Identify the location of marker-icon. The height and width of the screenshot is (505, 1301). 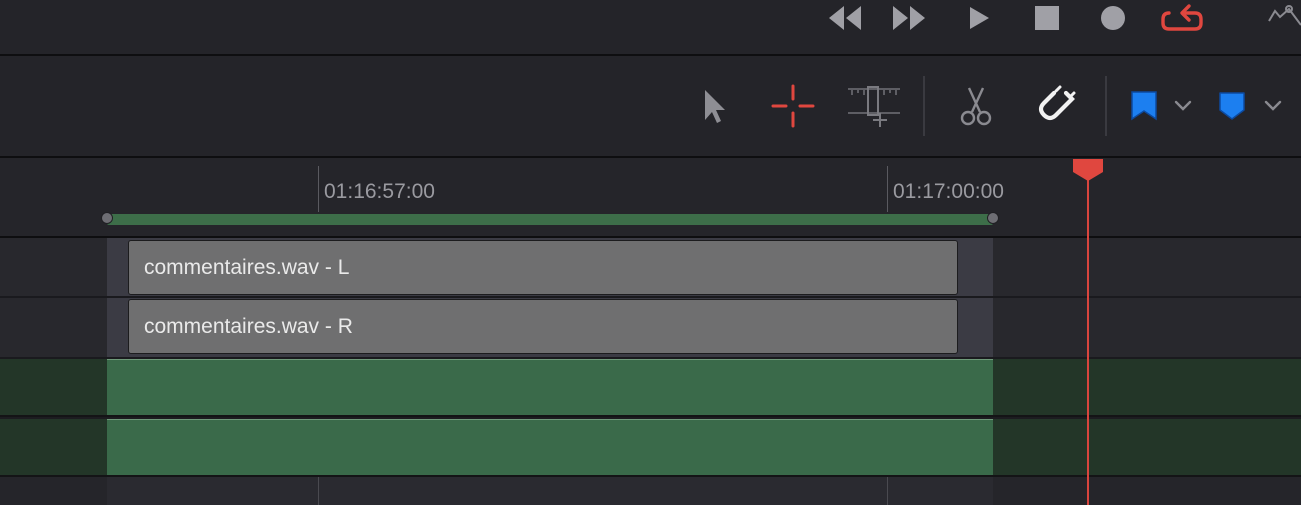
(1232, 106).